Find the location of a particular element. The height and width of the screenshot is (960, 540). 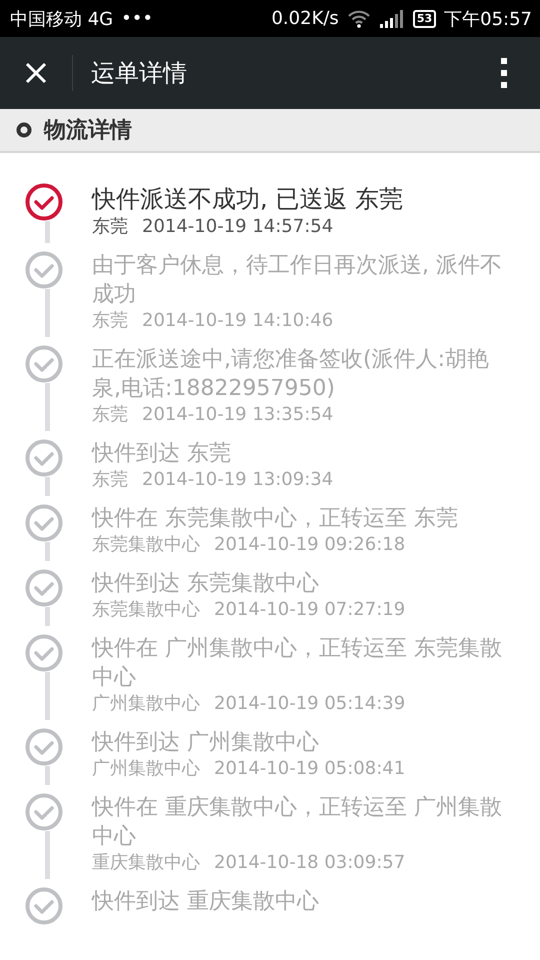

carrier-name: 中国移动 4G is located at coordinates (62, 19).